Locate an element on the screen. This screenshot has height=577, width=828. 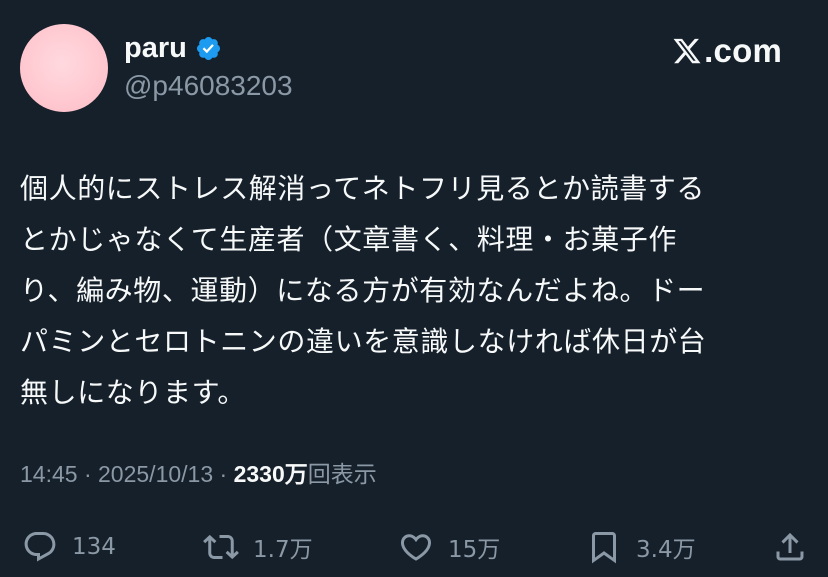
reply-icon is located at coordinates (40, 547).